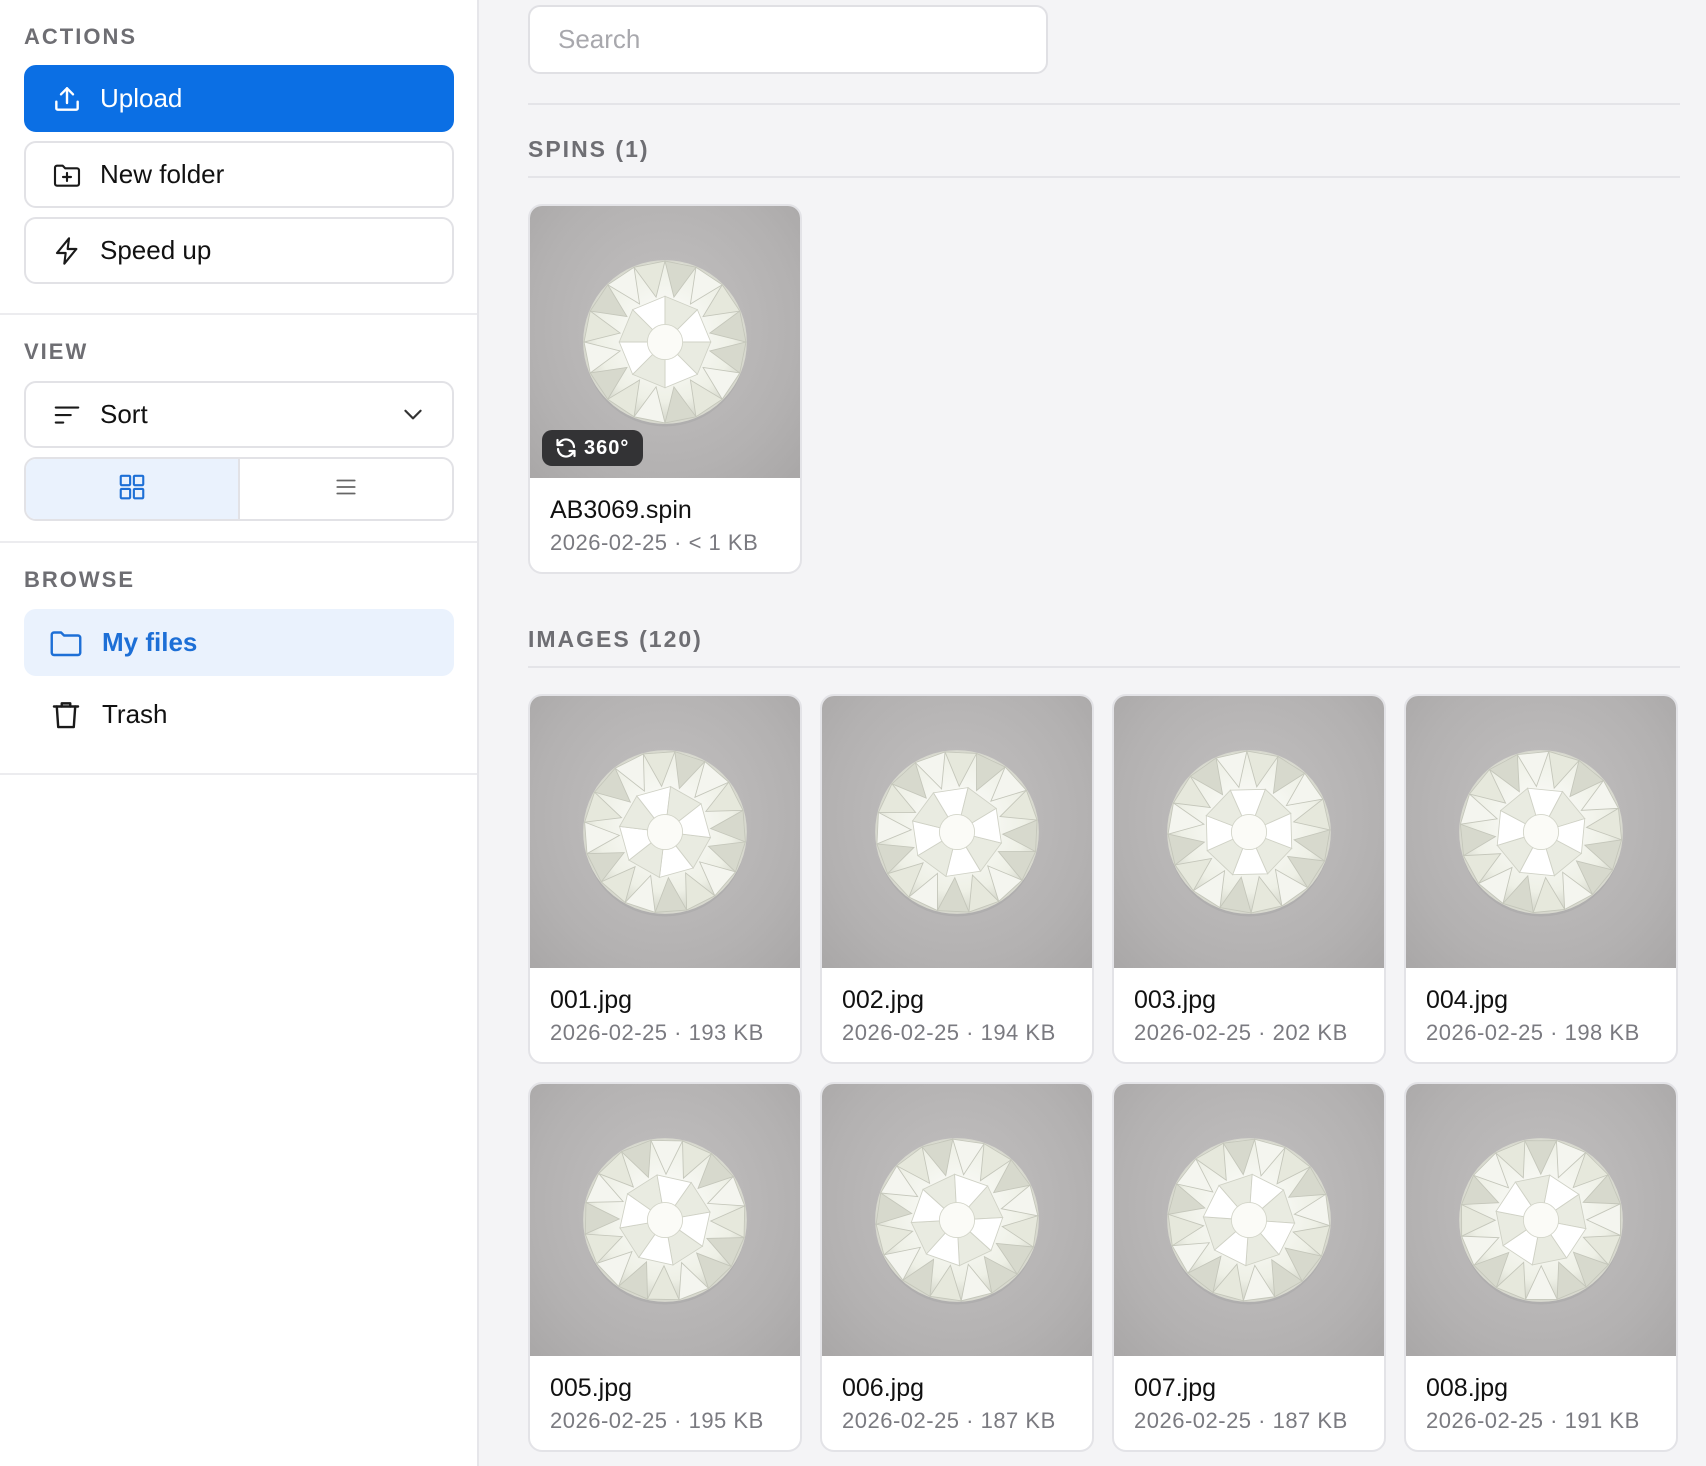 The width and height of the screenshot is (1706, 1466). What do you see at coordinates (66, 643) in the screenshot?
I see `folder-icon` at bounding box center [66, 643].